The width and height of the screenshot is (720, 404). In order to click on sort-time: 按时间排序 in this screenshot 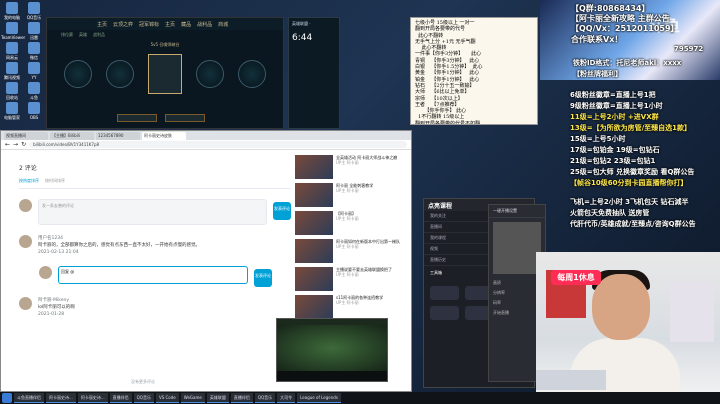, I will do `click(55, 181)`.